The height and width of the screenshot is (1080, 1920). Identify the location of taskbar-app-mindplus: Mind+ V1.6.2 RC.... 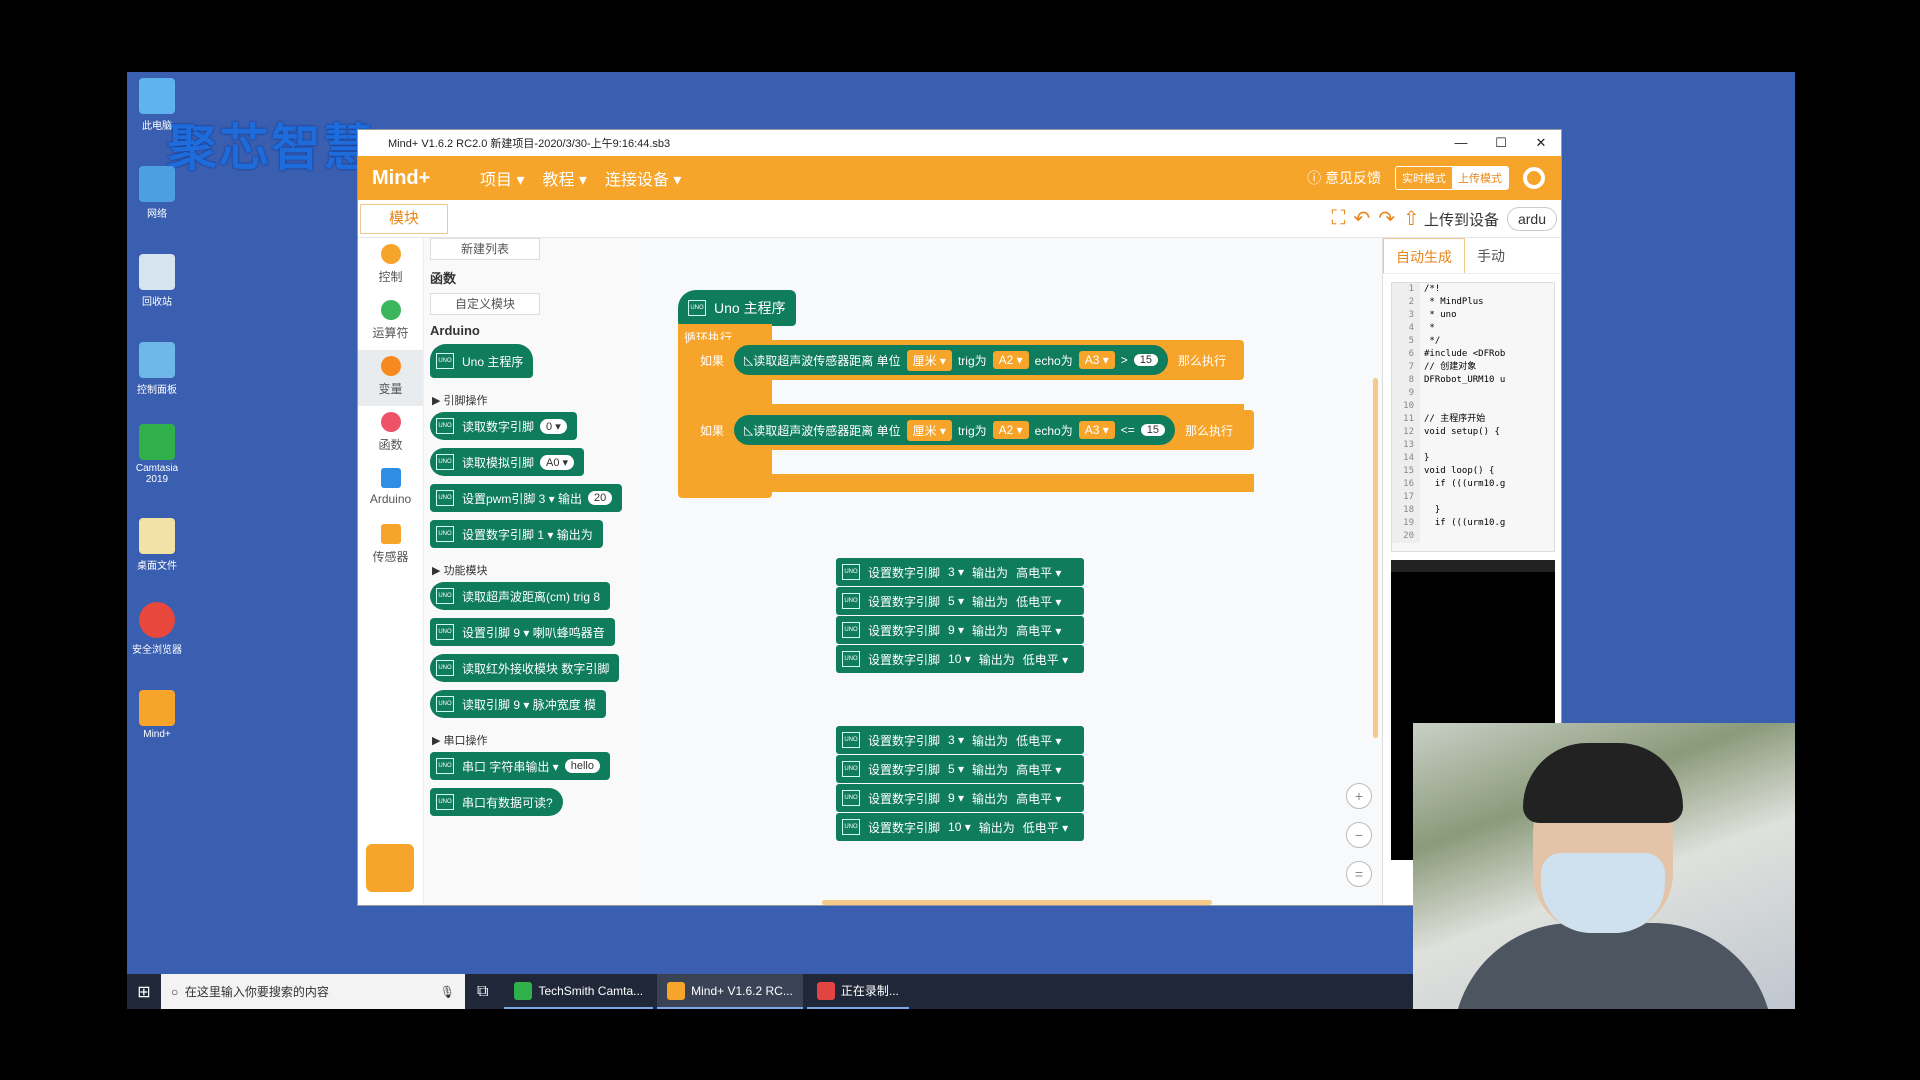
(730, 991).